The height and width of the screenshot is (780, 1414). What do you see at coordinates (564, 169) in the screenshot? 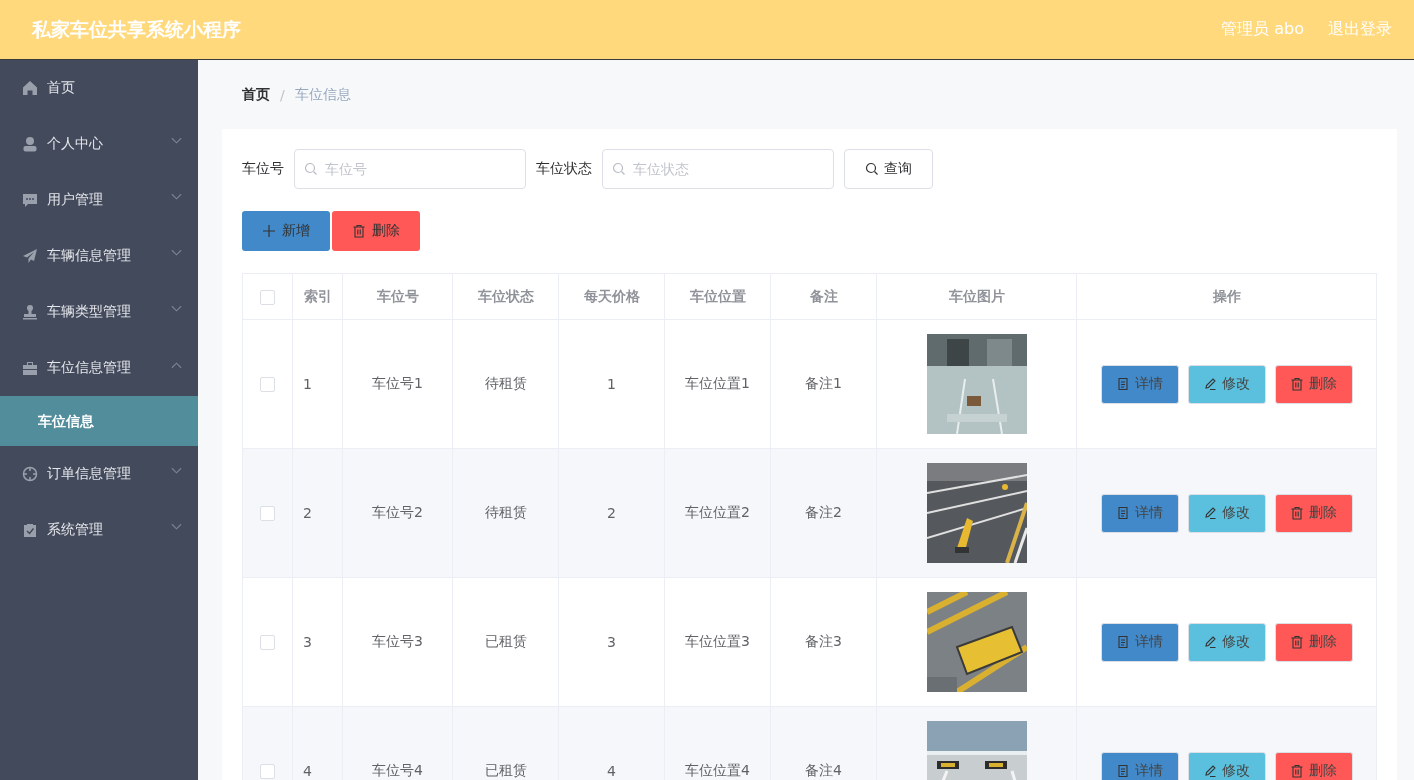
I see `field-label: 车位状态` at bounding box center [564, 169].